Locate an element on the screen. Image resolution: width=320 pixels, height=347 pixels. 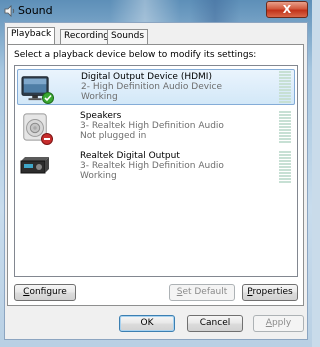
tab-recording-label: Recording is located at coordinates (87, 36).